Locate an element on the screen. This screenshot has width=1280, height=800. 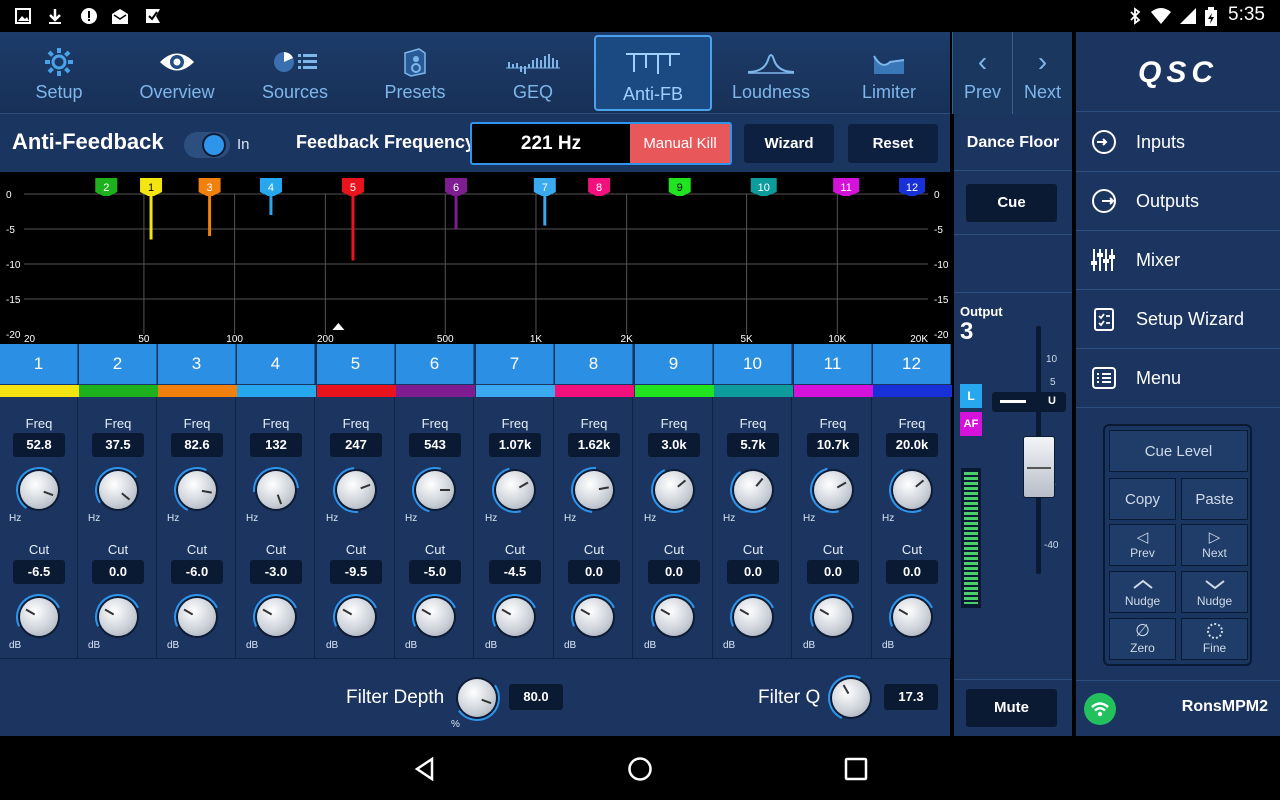
filter-depth-value: 80.0 is located at coordinates (536, 697).